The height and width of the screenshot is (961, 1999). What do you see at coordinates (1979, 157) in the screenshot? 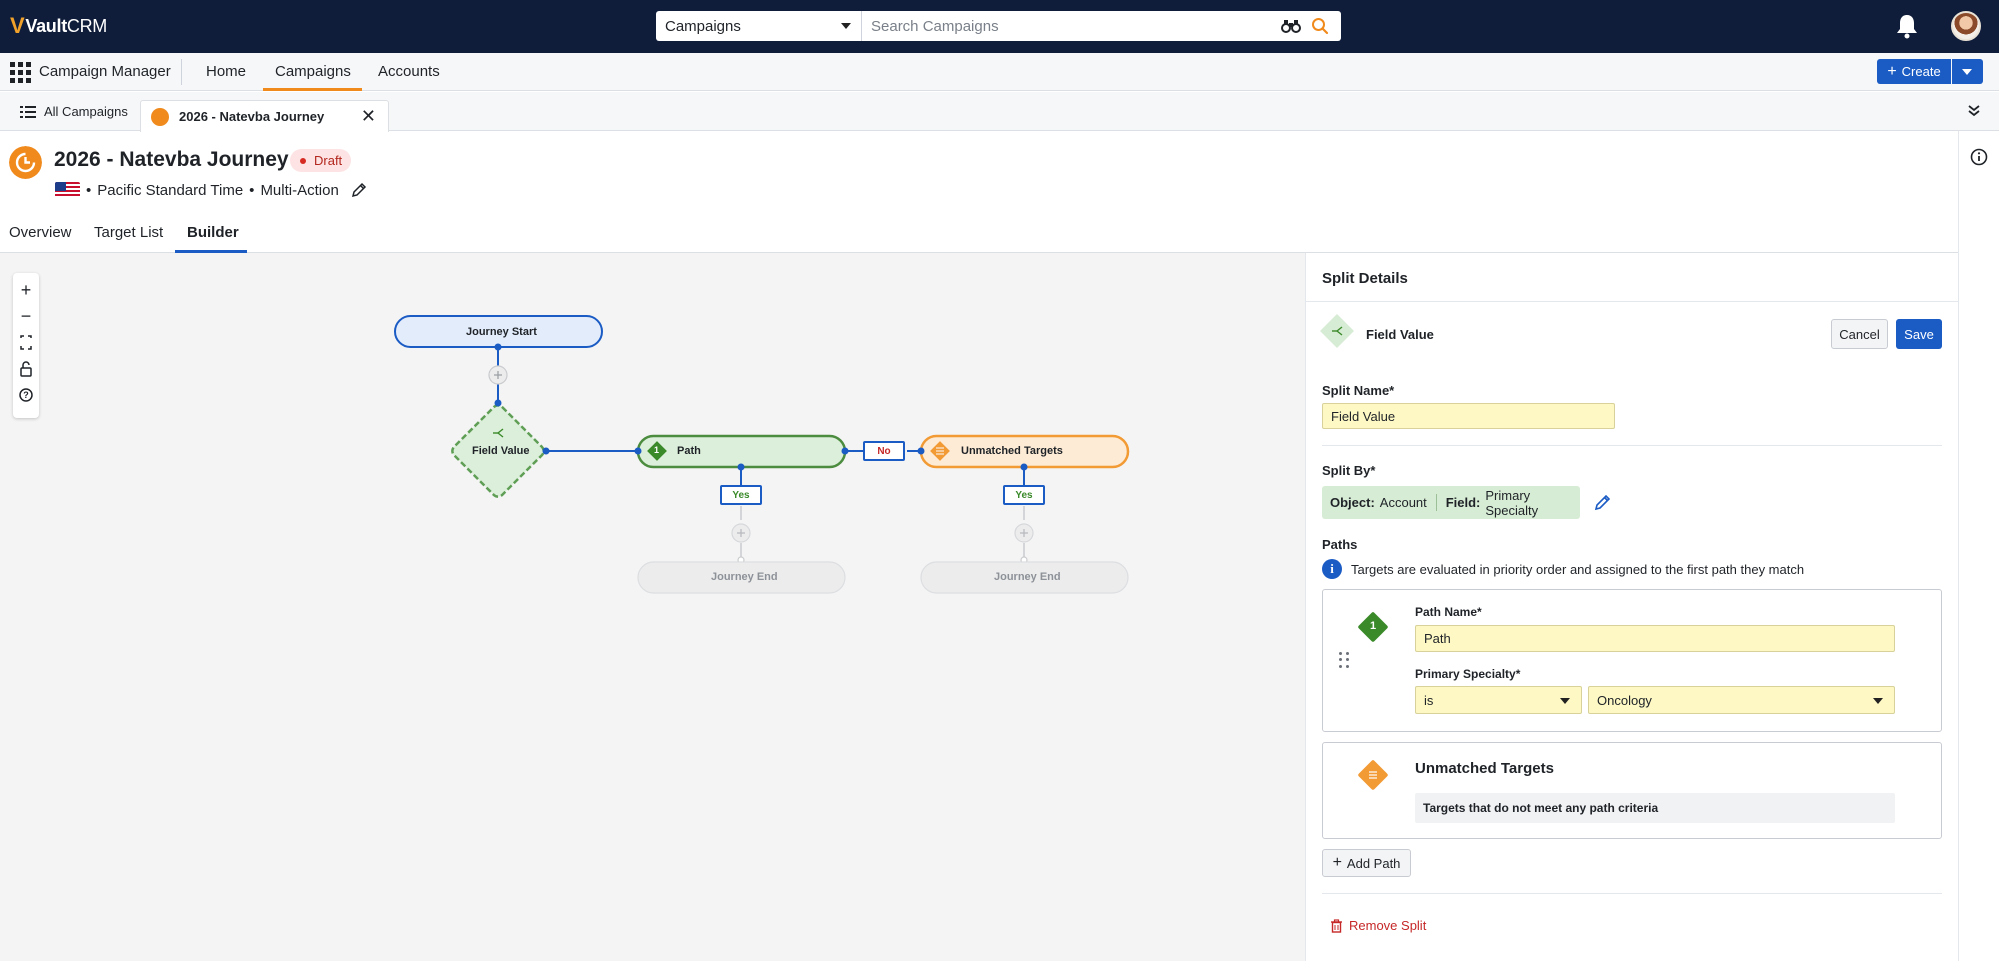
I see `info-icon` at bounding box center [1979, 157].